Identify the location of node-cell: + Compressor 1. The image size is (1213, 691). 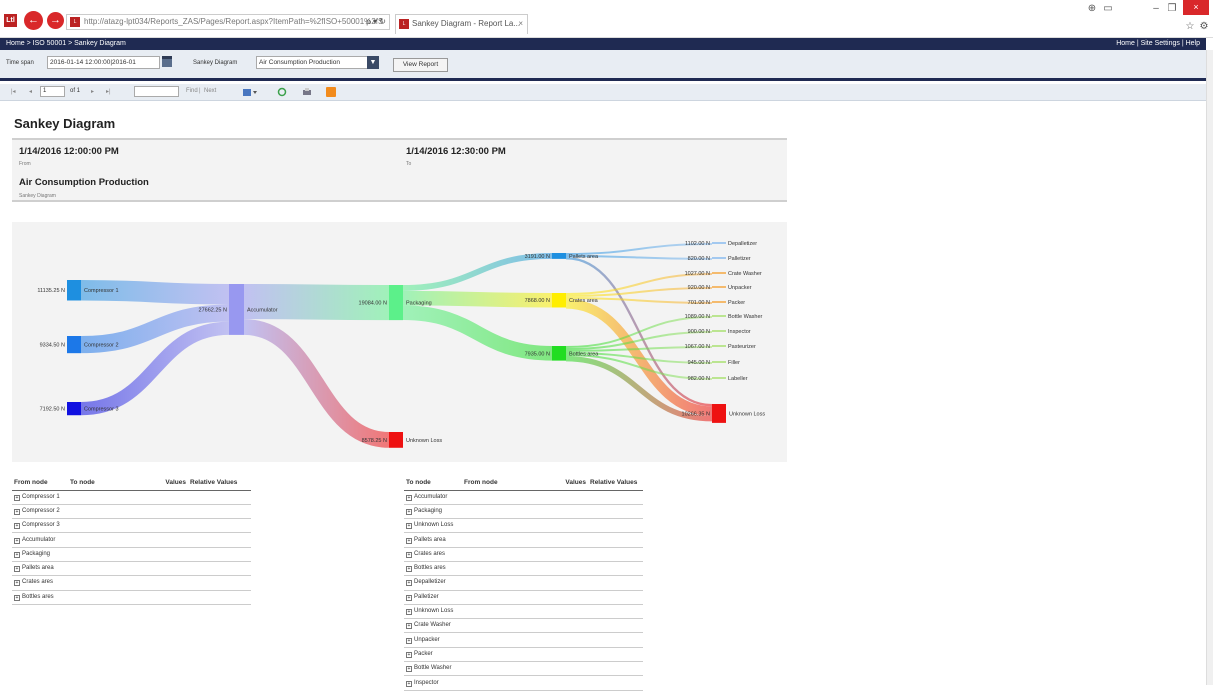
(131, 497).